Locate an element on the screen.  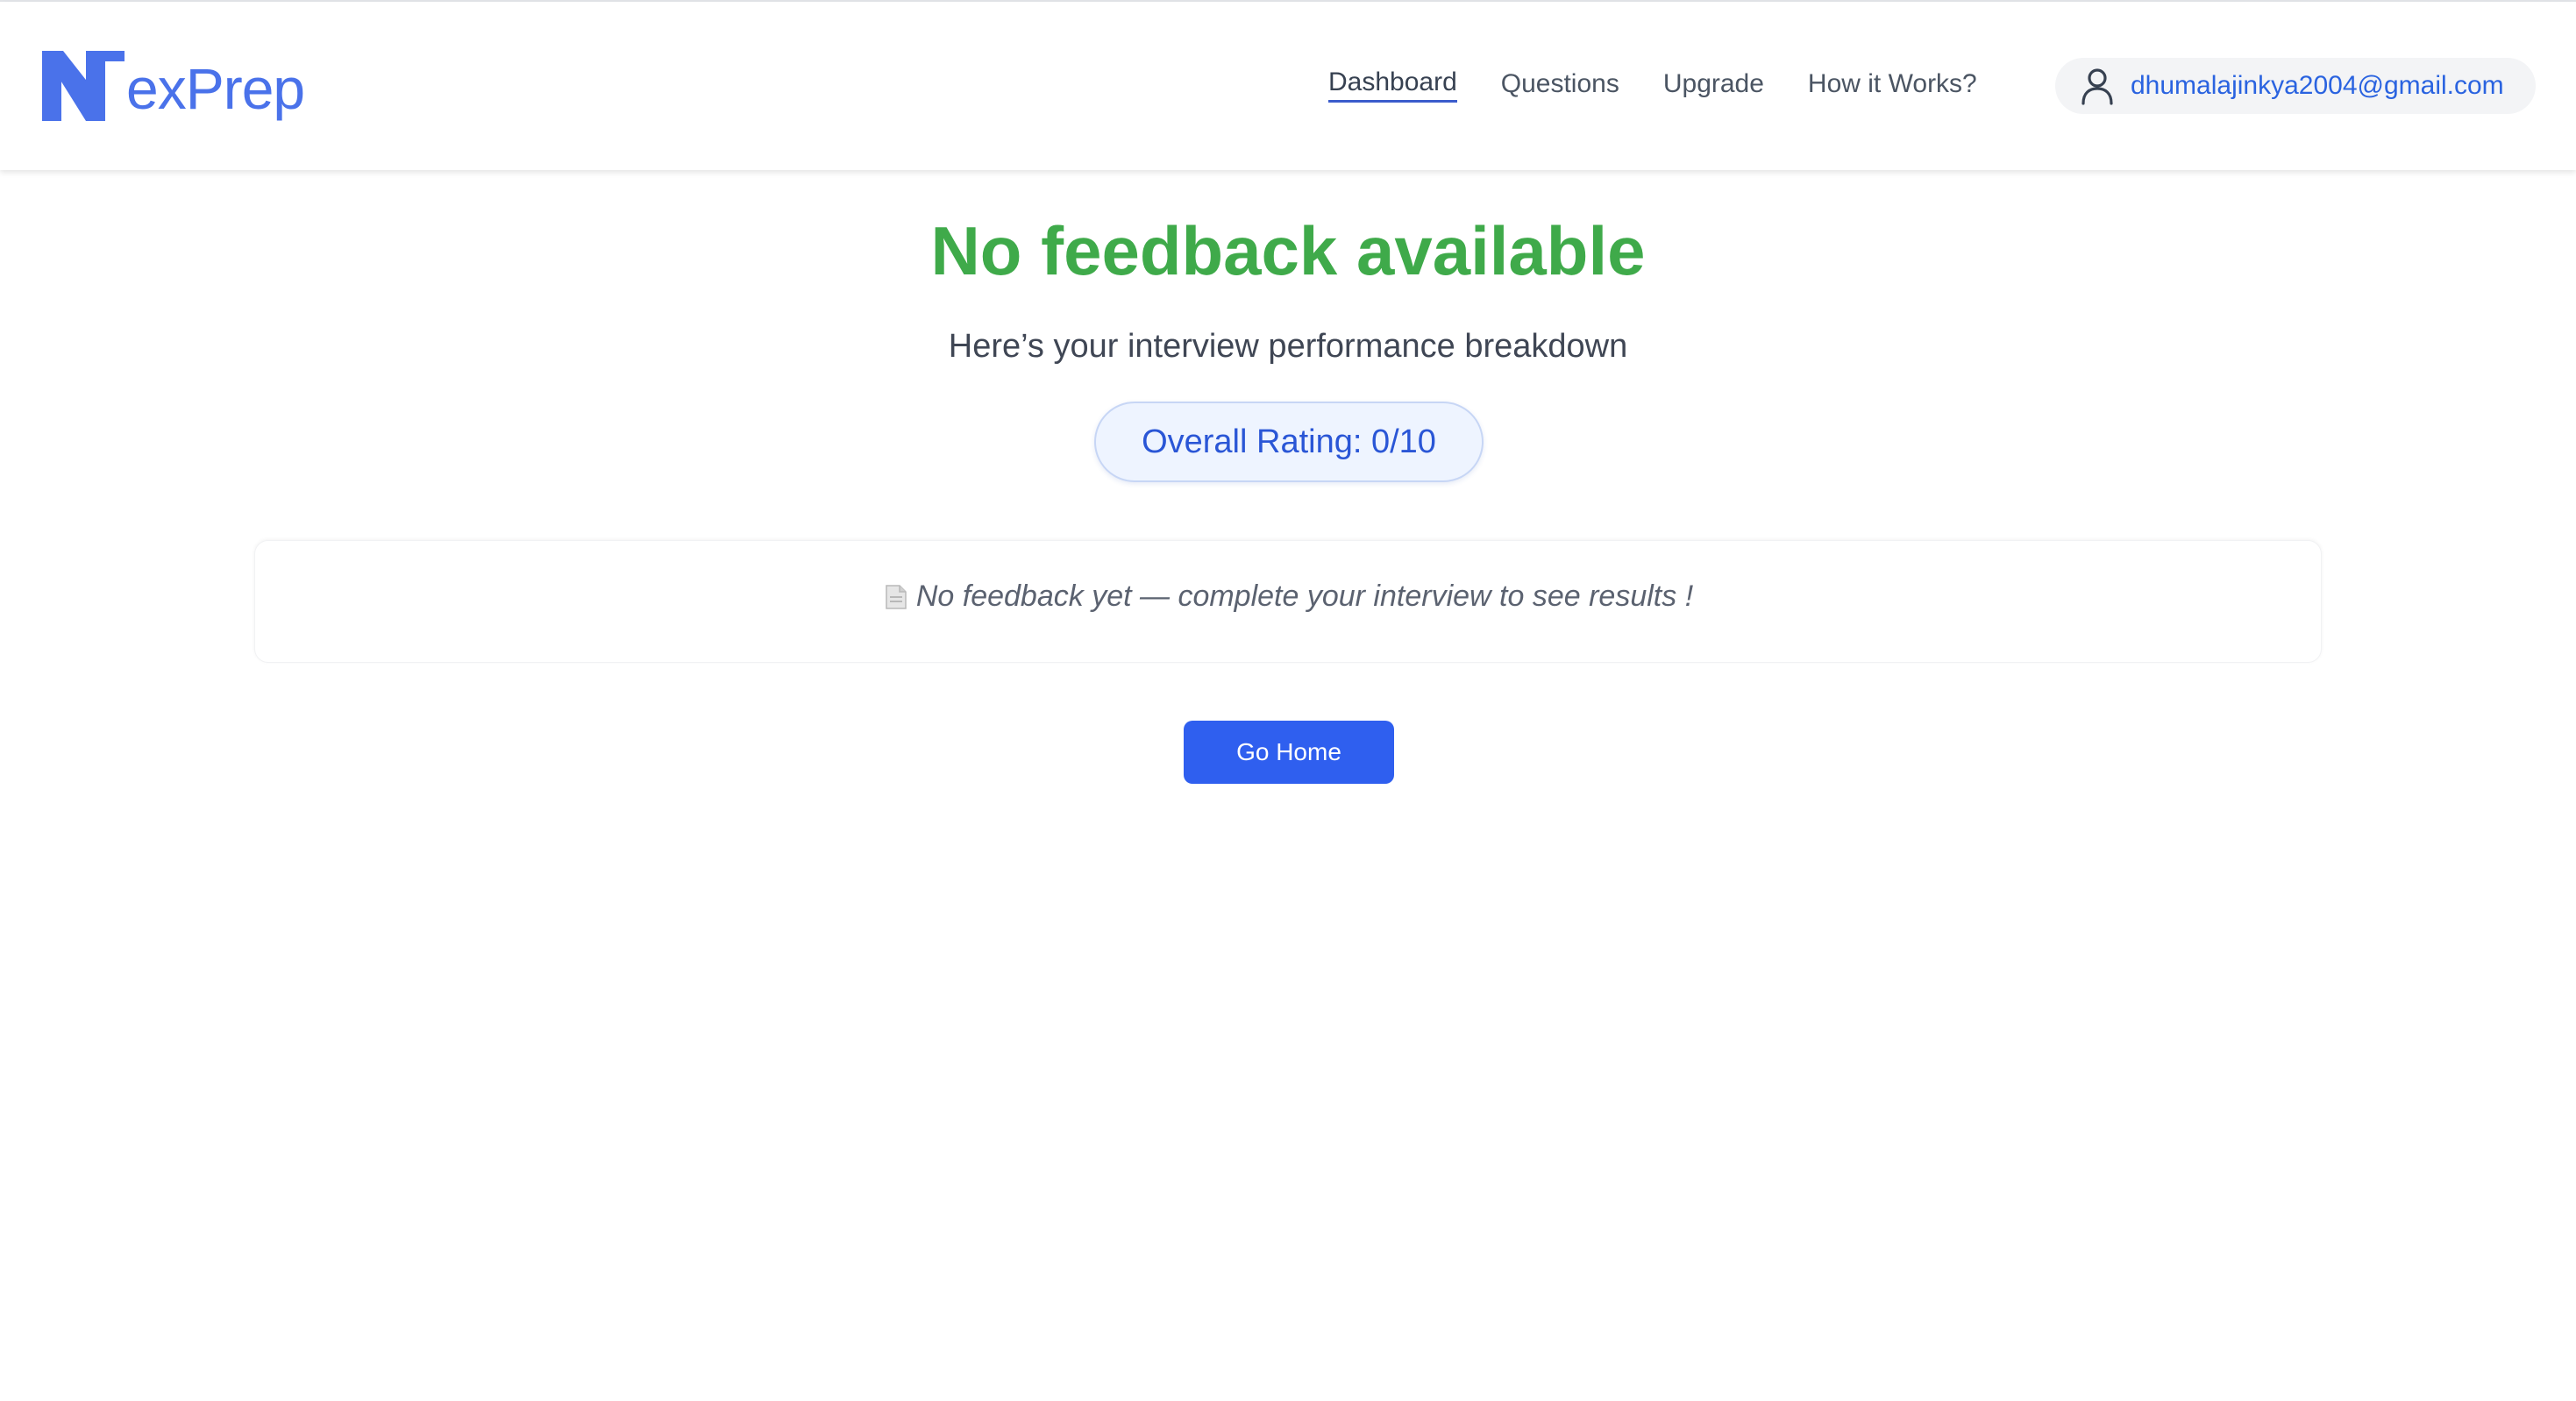
nav-questions: Questions is located at coordinates (1560, 84).